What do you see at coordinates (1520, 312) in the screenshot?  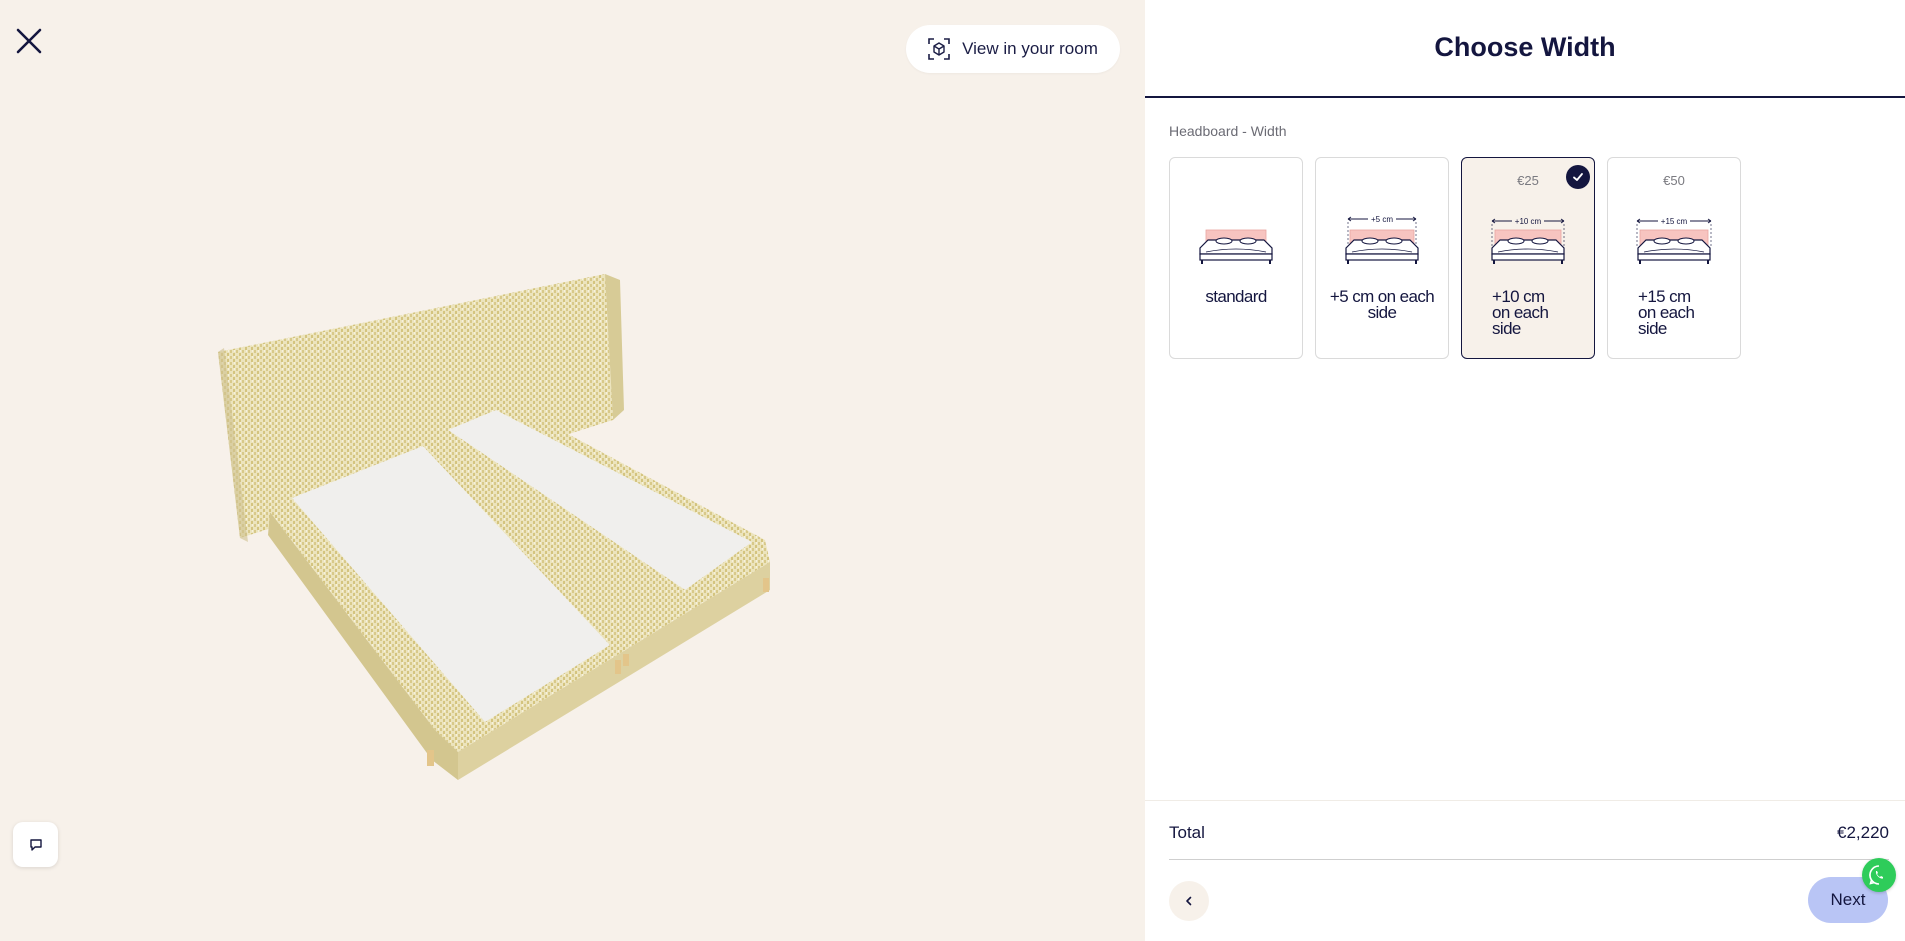 I see `option-label: +10 cm on each side` at bounding box center [1520, 312].